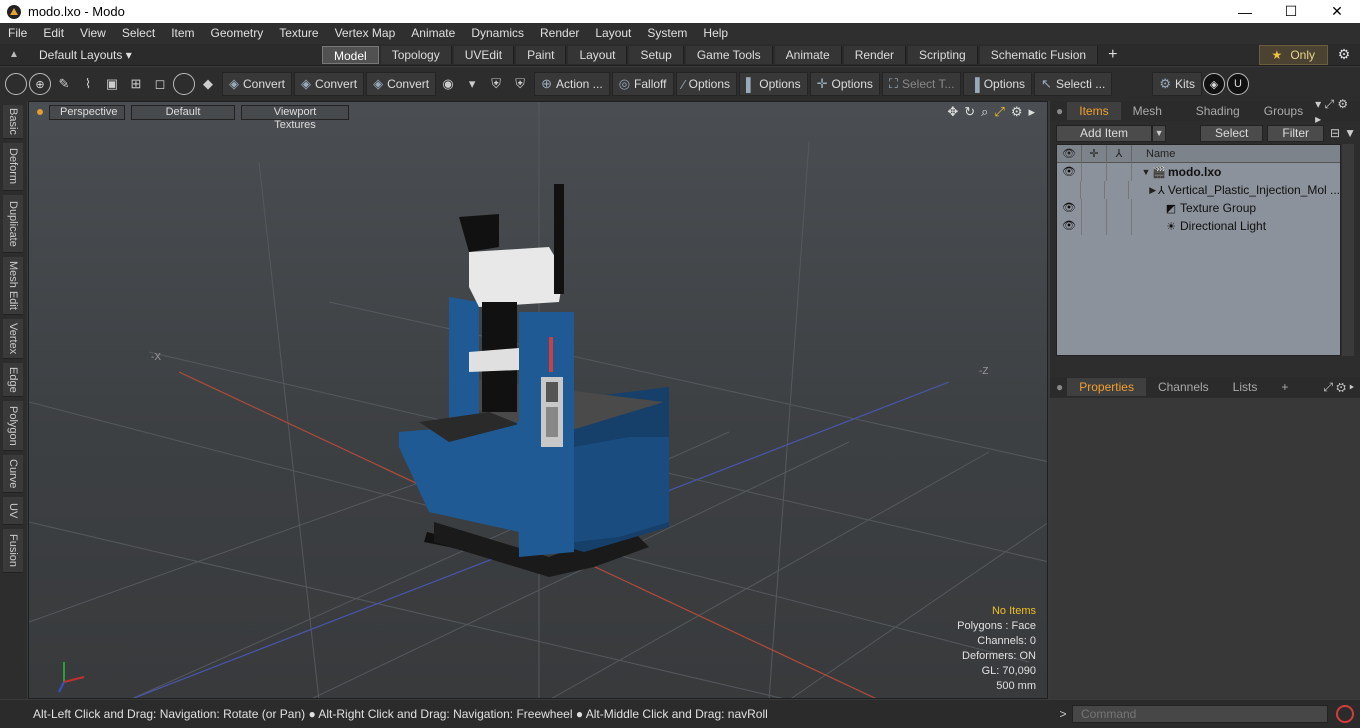 The height and width of the screenshot is (728, 1360). Describe the element at coordinates (416, 54) in the screenshot. I see `tab-topology: Topology` at that location.